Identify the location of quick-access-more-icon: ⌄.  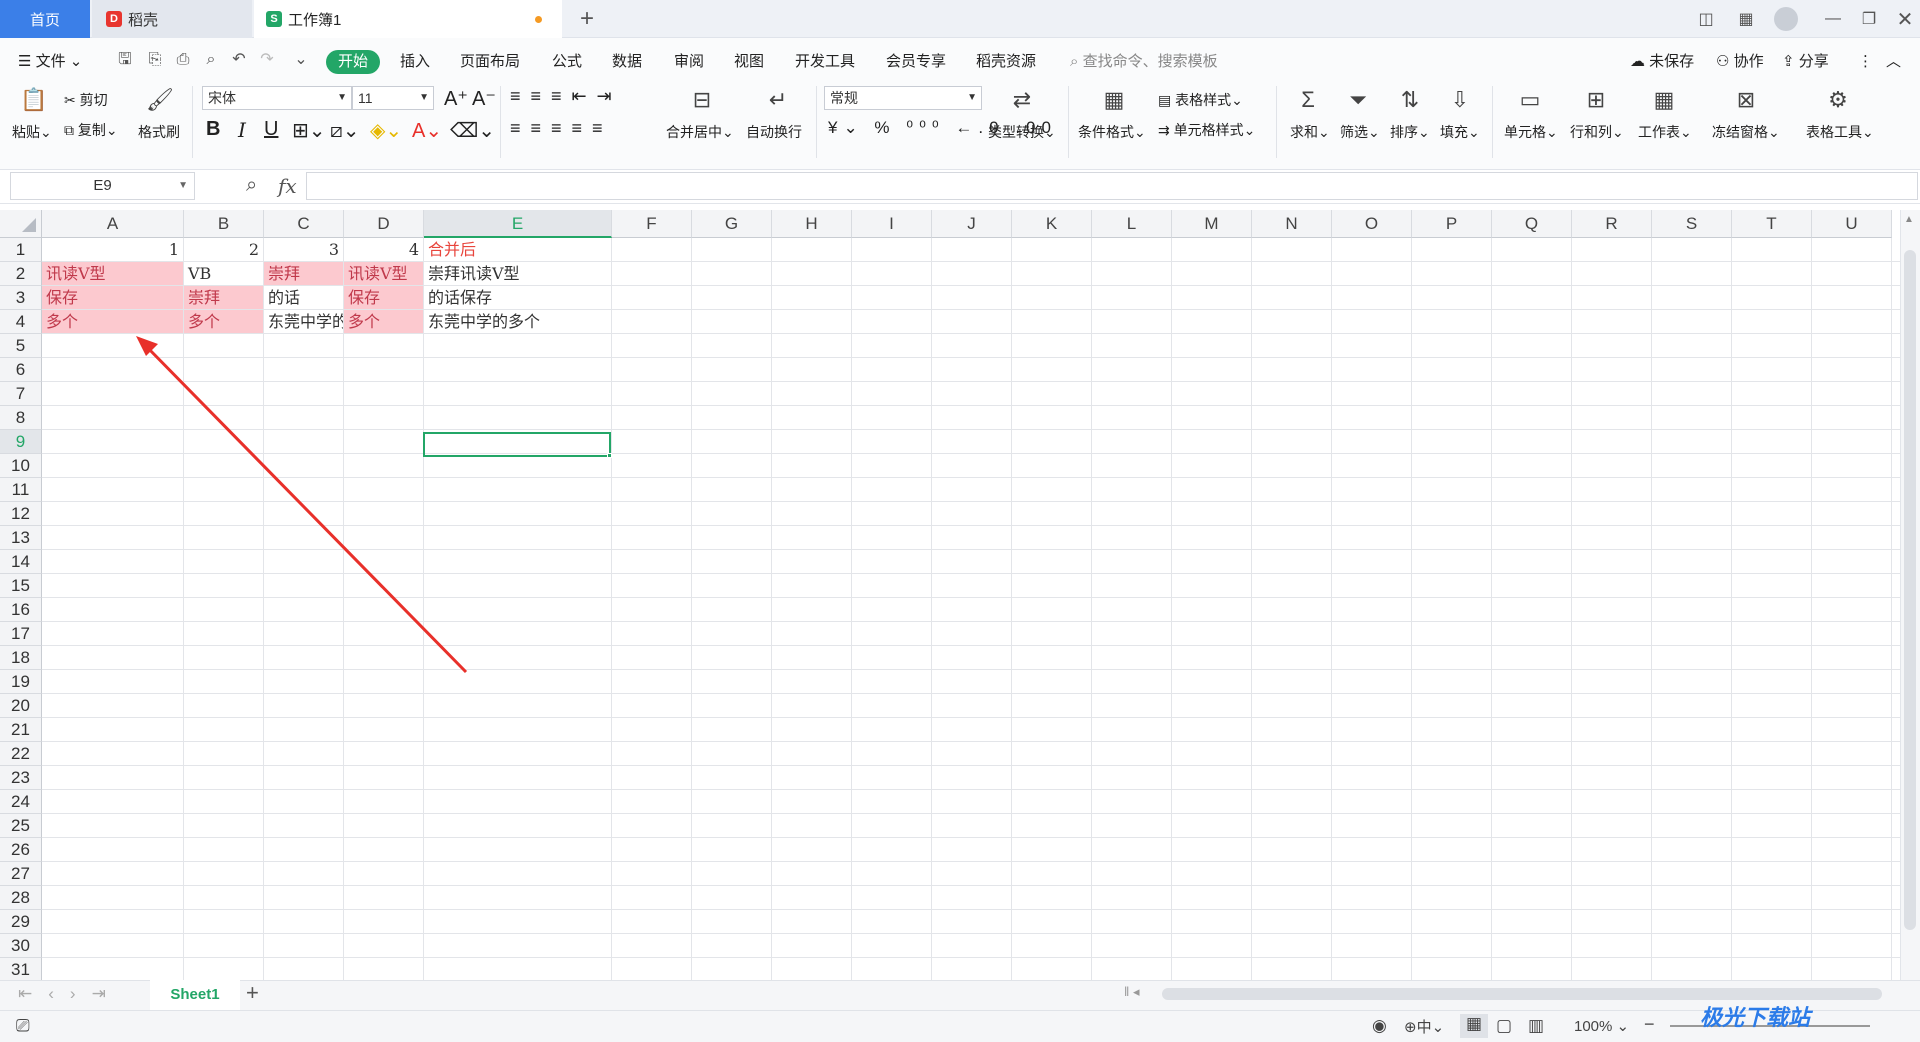
(301, 60).